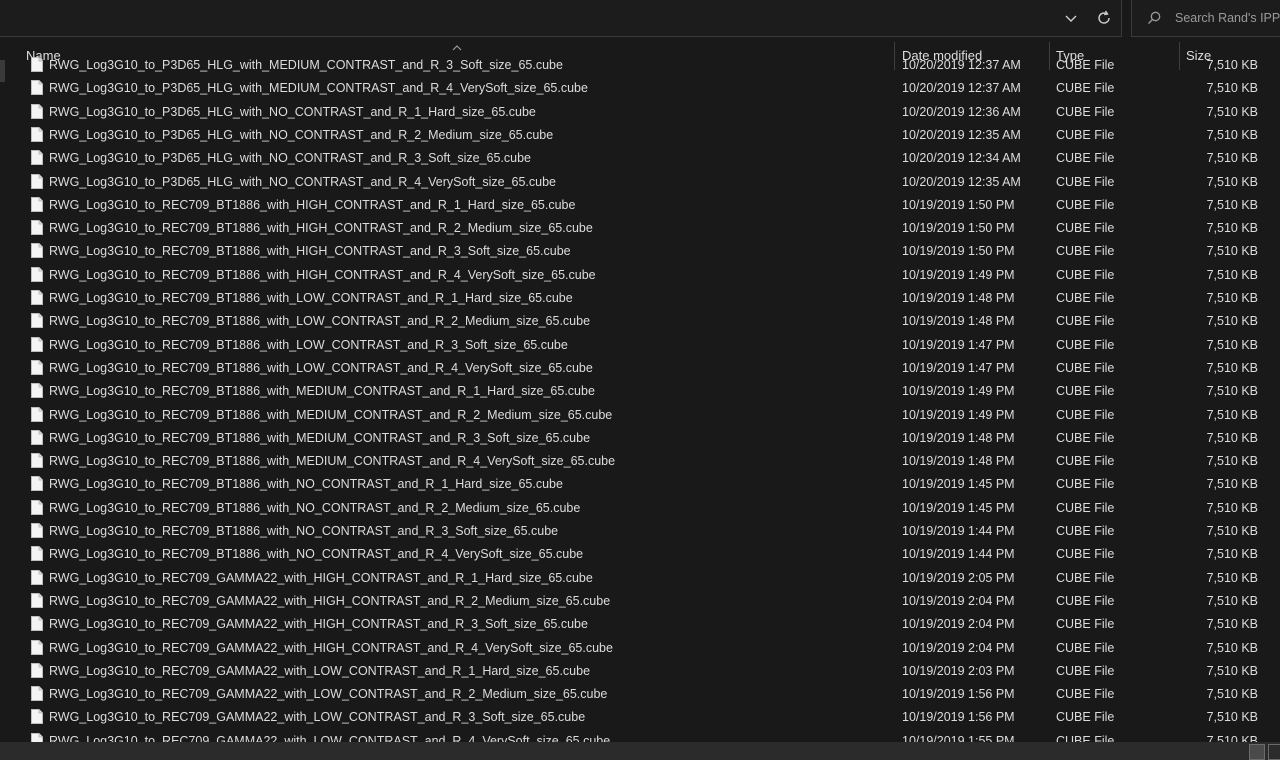 The height and width of the screenshot is (760, 1280). Describe the element at coordinates (961, 111) in the screenshot. I see `file-date-modified: 10/20/2019 12:36 AM` at that location.